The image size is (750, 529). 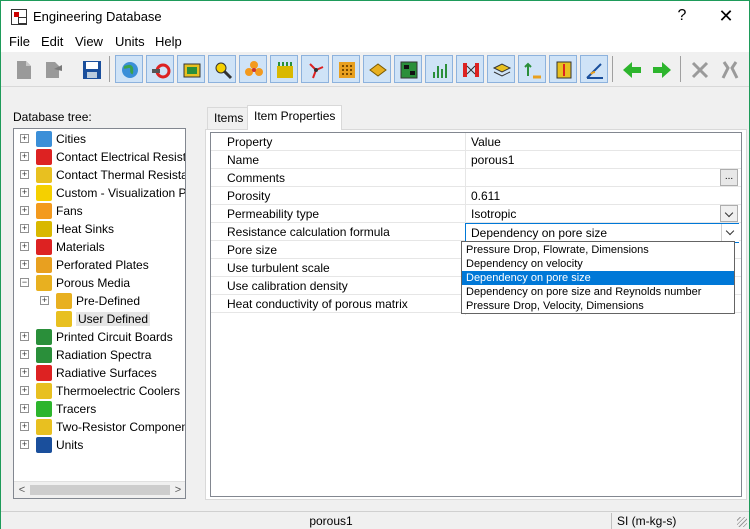 I want to click on property-value: Isotropic, so click(x=493, y=214).